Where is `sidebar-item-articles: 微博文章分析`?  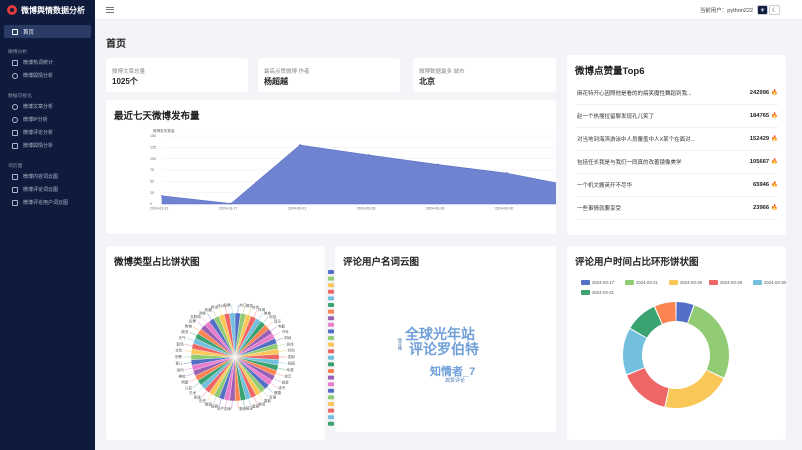 sidebar-item-articles: 微博文章分析 is located at coordinates (47, 106).